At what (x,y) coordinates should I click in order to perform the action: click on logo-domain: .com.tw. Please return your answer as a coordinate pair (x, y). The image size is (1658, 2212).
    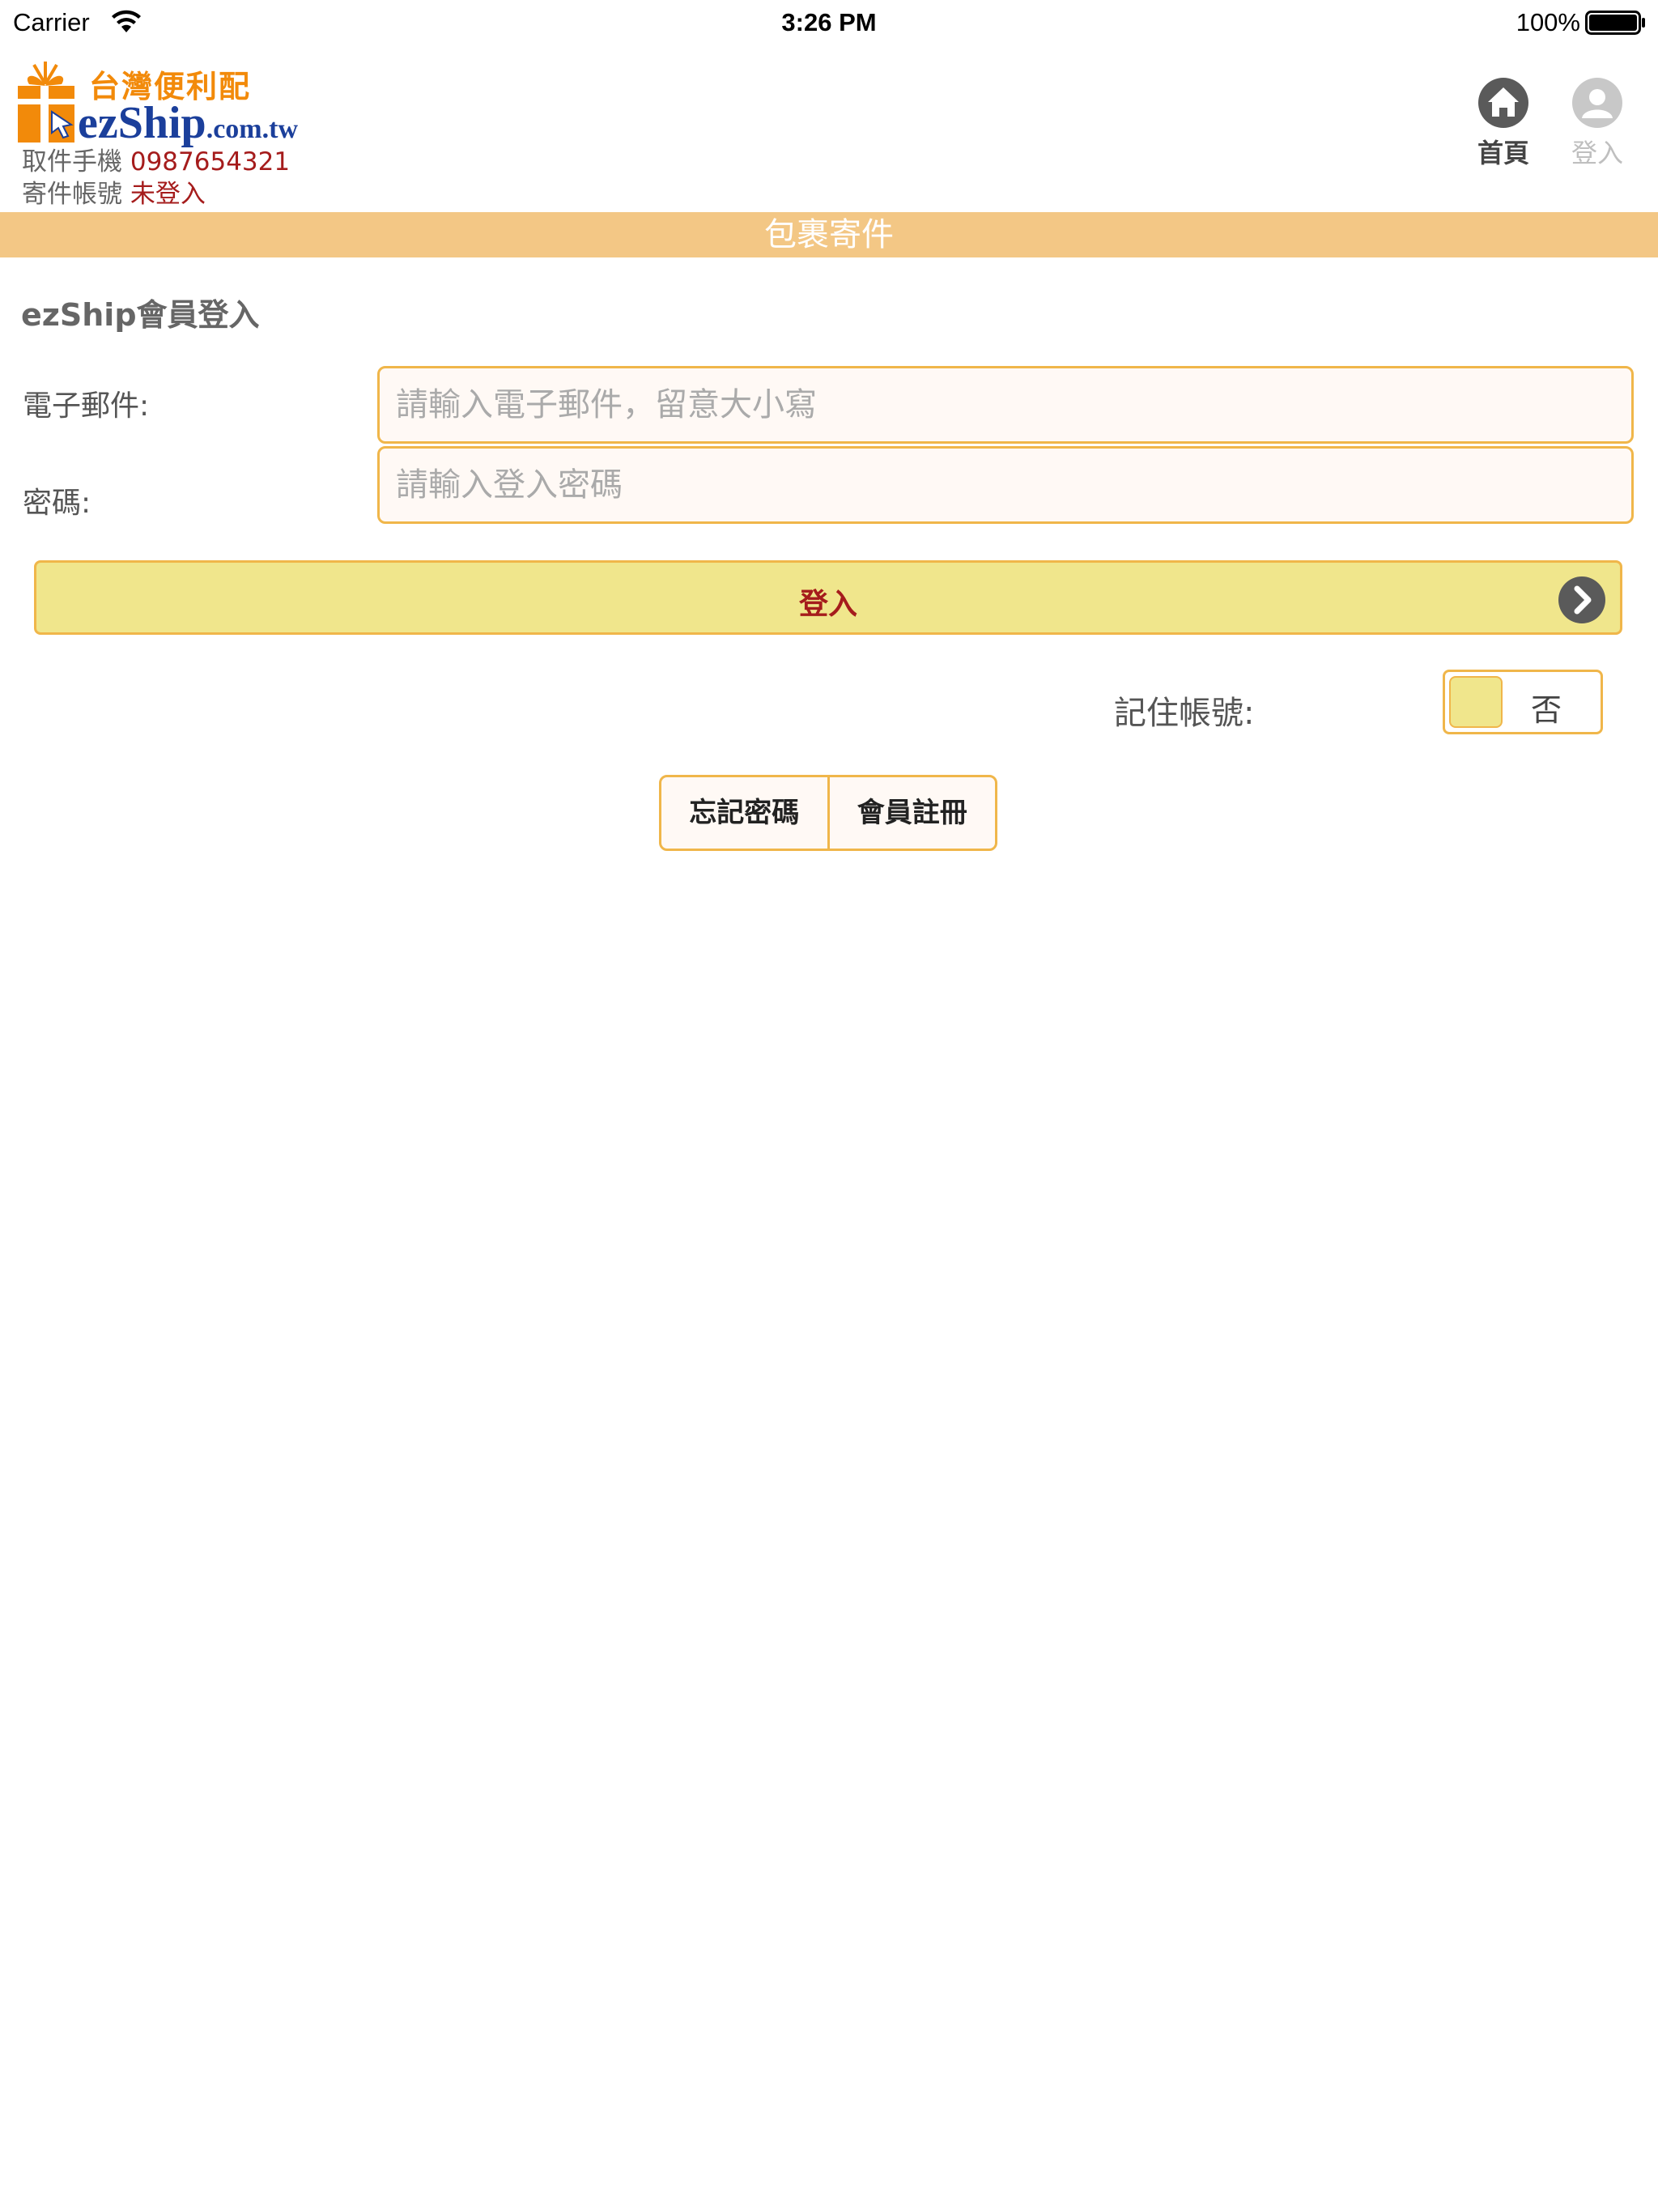
    Looking at the image, I should click on (252, 129).